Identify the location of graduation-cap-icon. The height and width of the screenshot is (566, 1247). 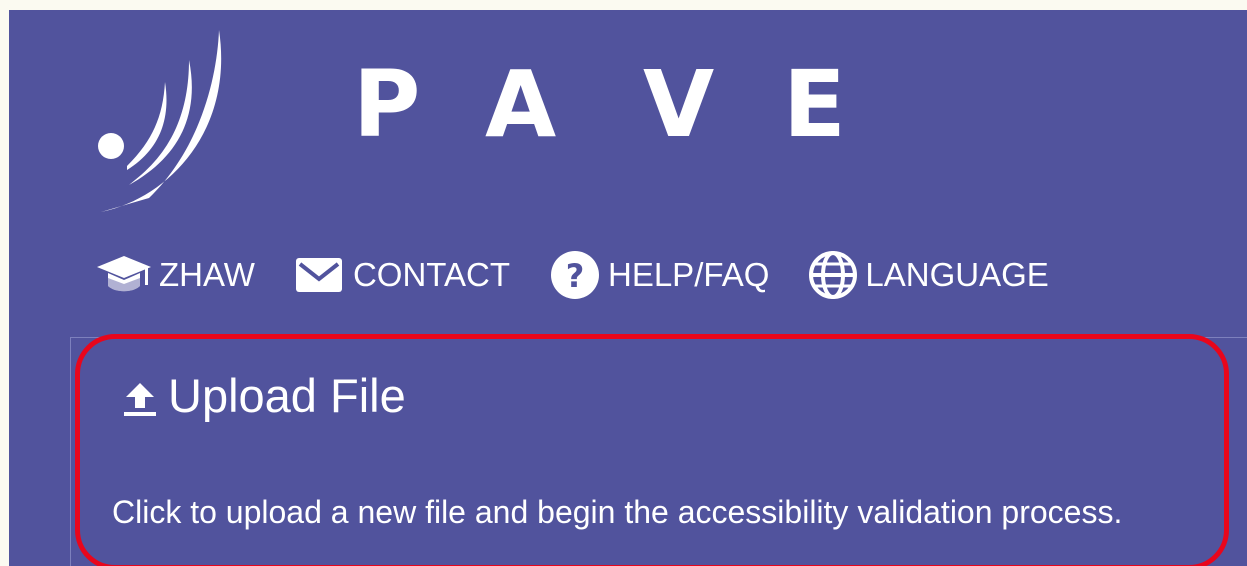
(124, 275).